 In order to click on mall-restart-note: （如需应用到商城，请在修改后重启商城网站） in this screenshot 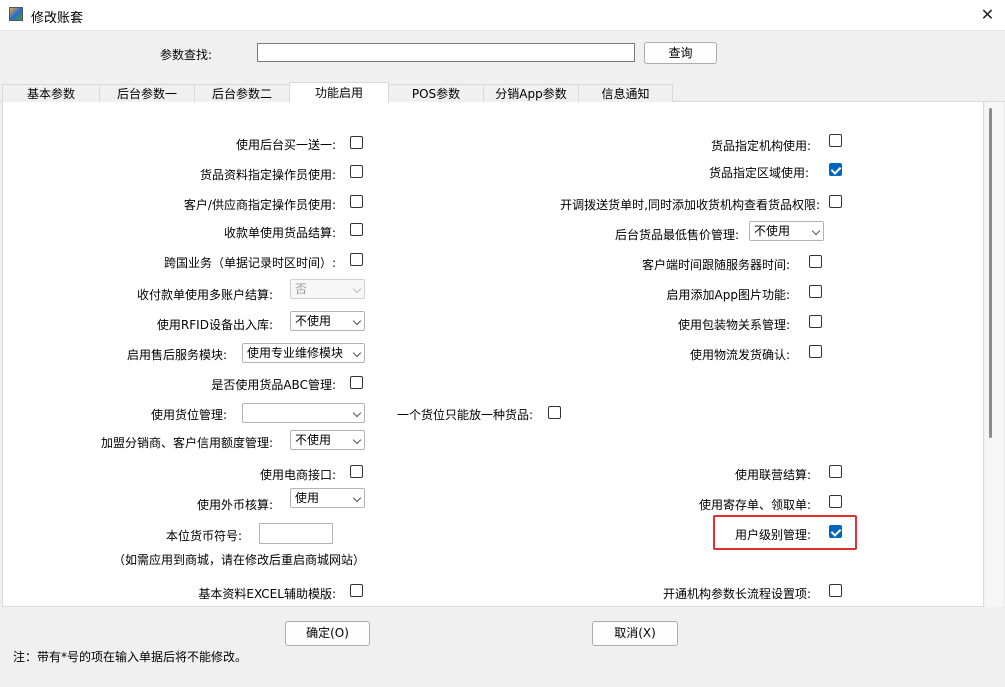, I will do `click(239, 560)`.